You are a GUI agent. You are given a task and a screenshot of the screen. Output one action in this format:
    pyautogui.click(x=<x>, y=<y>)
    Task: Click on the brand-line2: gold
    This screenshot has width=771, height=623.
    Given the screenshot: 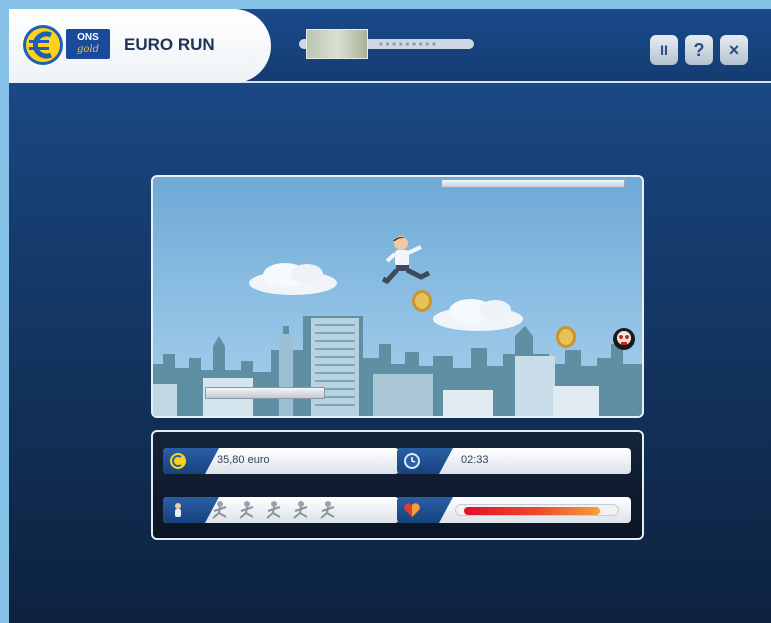 What is the action you would take?
    pyautogui.click(x=88, y=49)
    